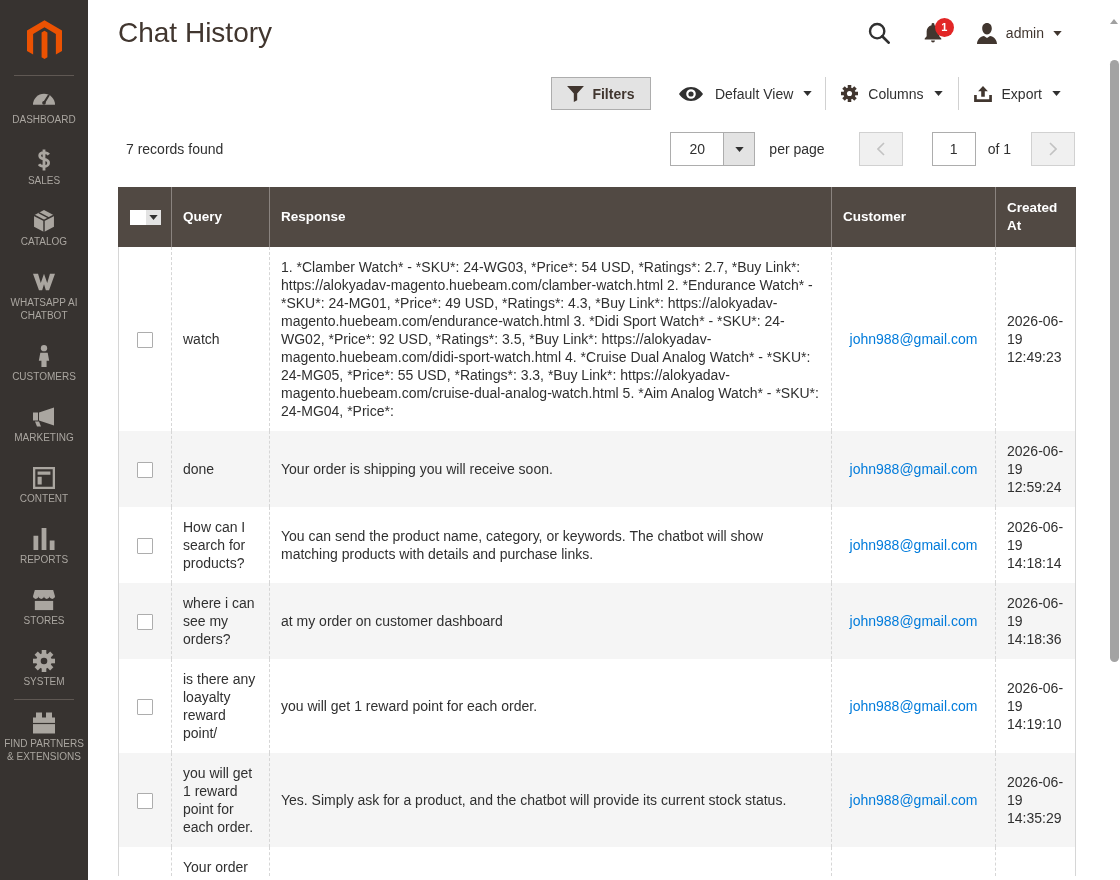  What do you see at coordinates (44, 723) in the screenshot?
I see `brick-icon` at bounding box center [44, 723].